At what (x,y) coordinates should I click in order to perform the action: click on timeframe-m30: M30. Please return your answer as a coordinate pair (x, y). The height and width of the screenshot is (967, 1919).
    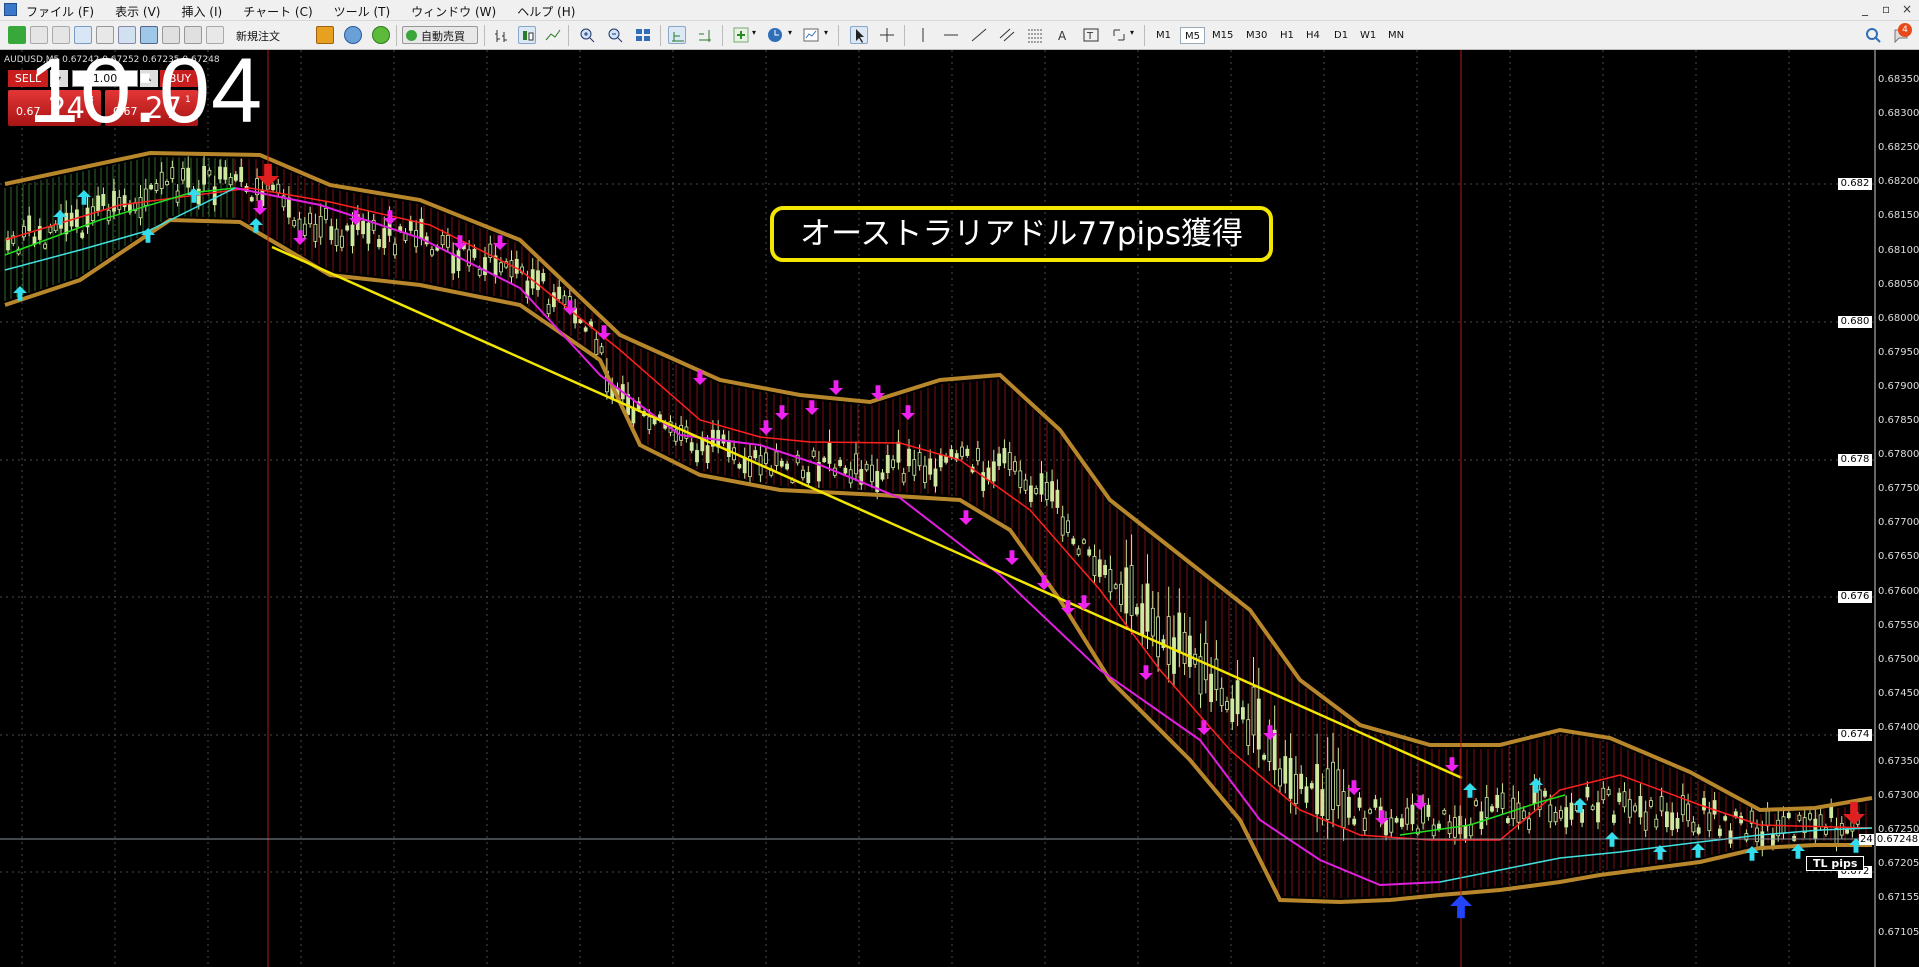
    Looking at the image, I should click on (1256, 35).